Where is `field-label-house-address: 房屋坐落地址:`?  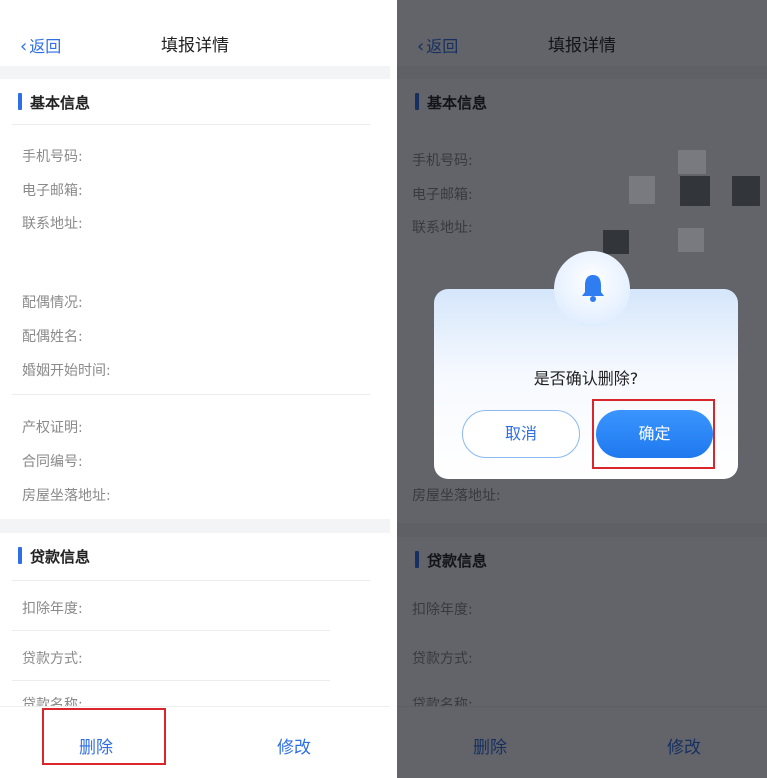
field-label-house-address: 房屋坐落地址: is located at coordinates (66, 496).